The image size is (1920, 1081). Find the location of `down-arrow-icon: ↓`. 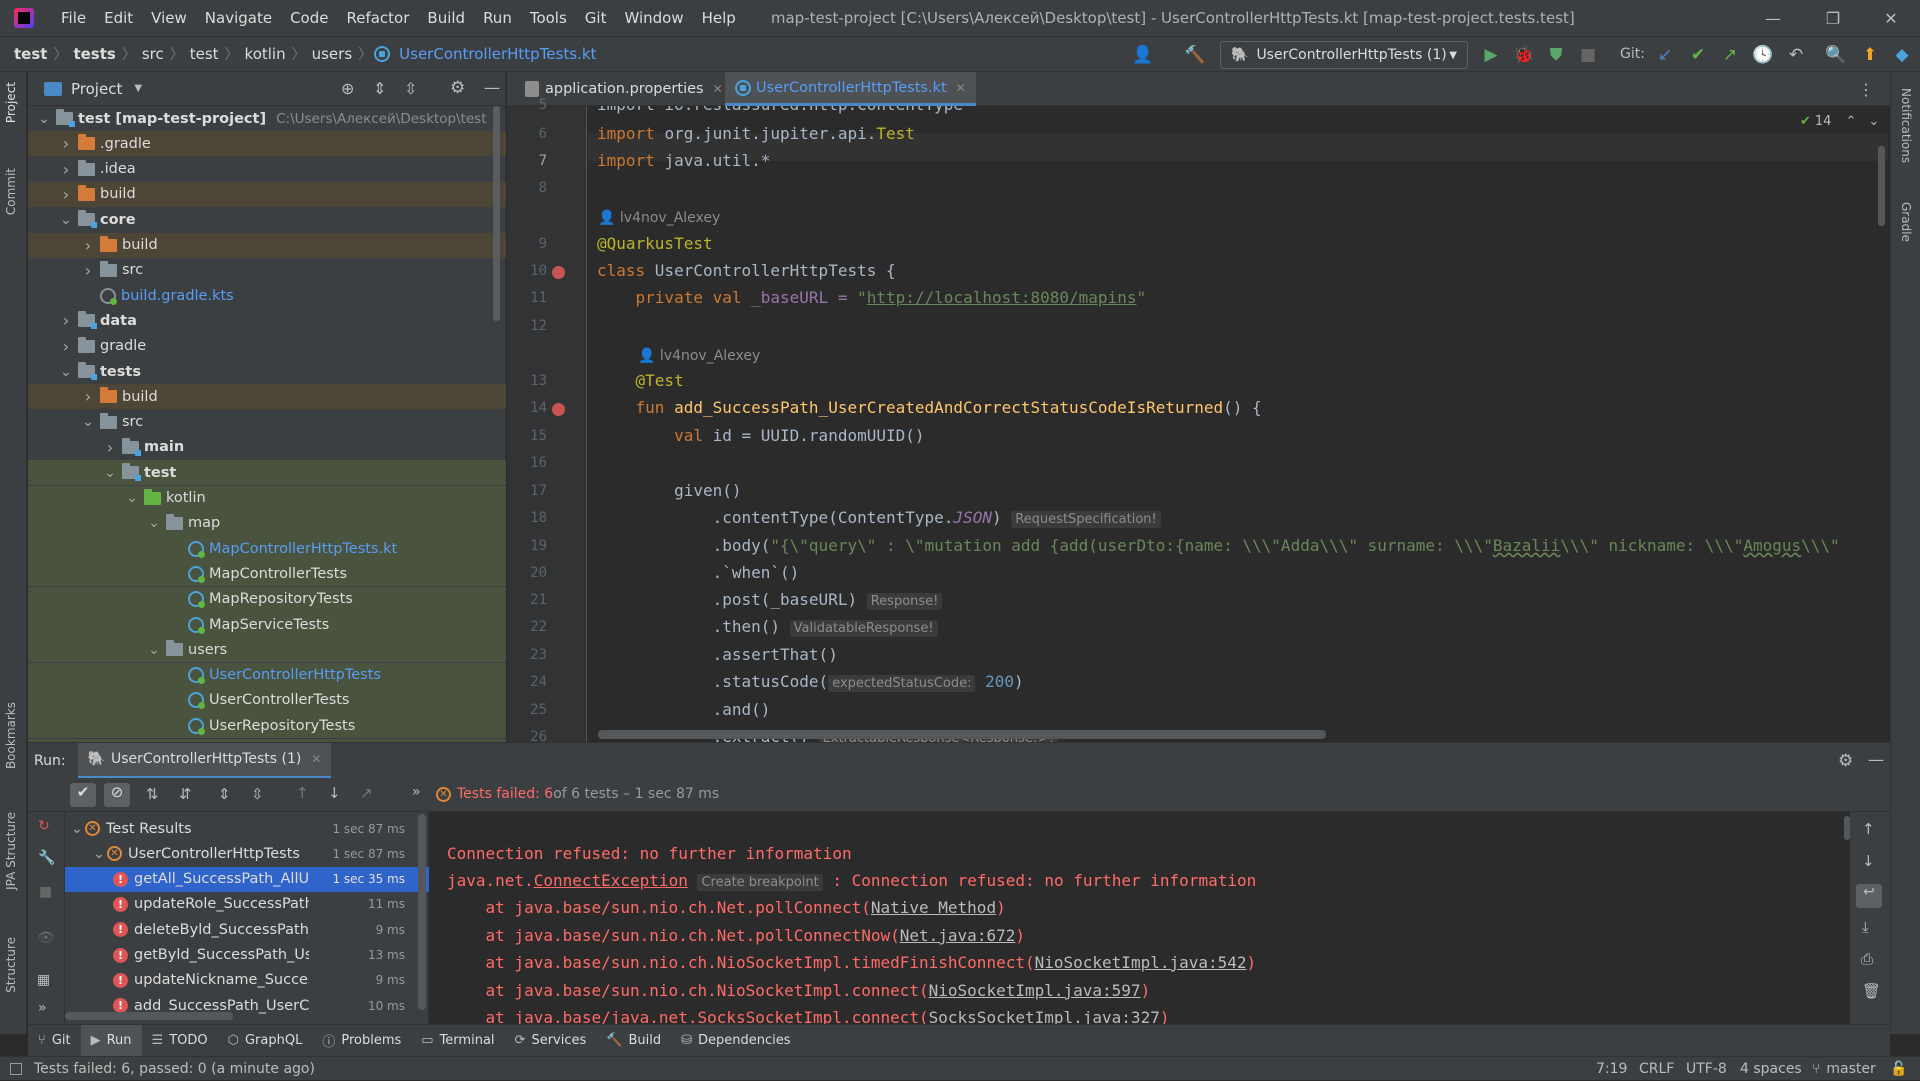

down-arrow-icon: ↓ is located at coordinates (1868, 861).